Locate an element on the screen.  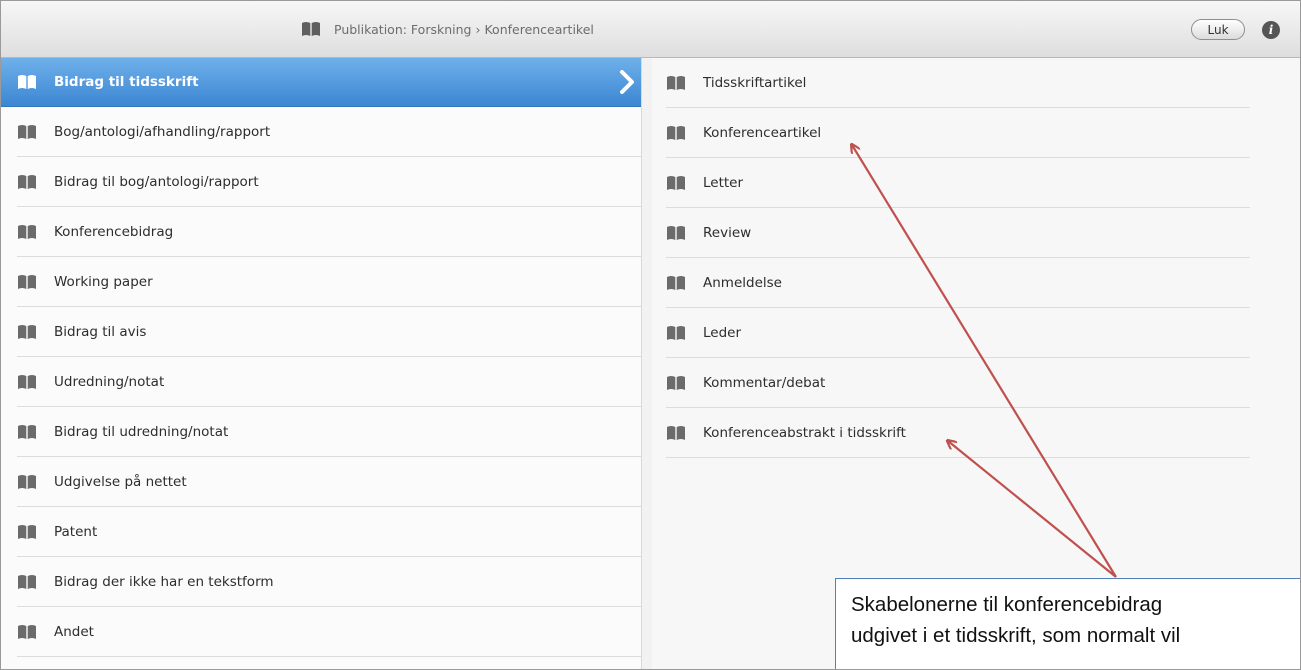
category-label: Udredning/notat is located at coordinates (109, 381).